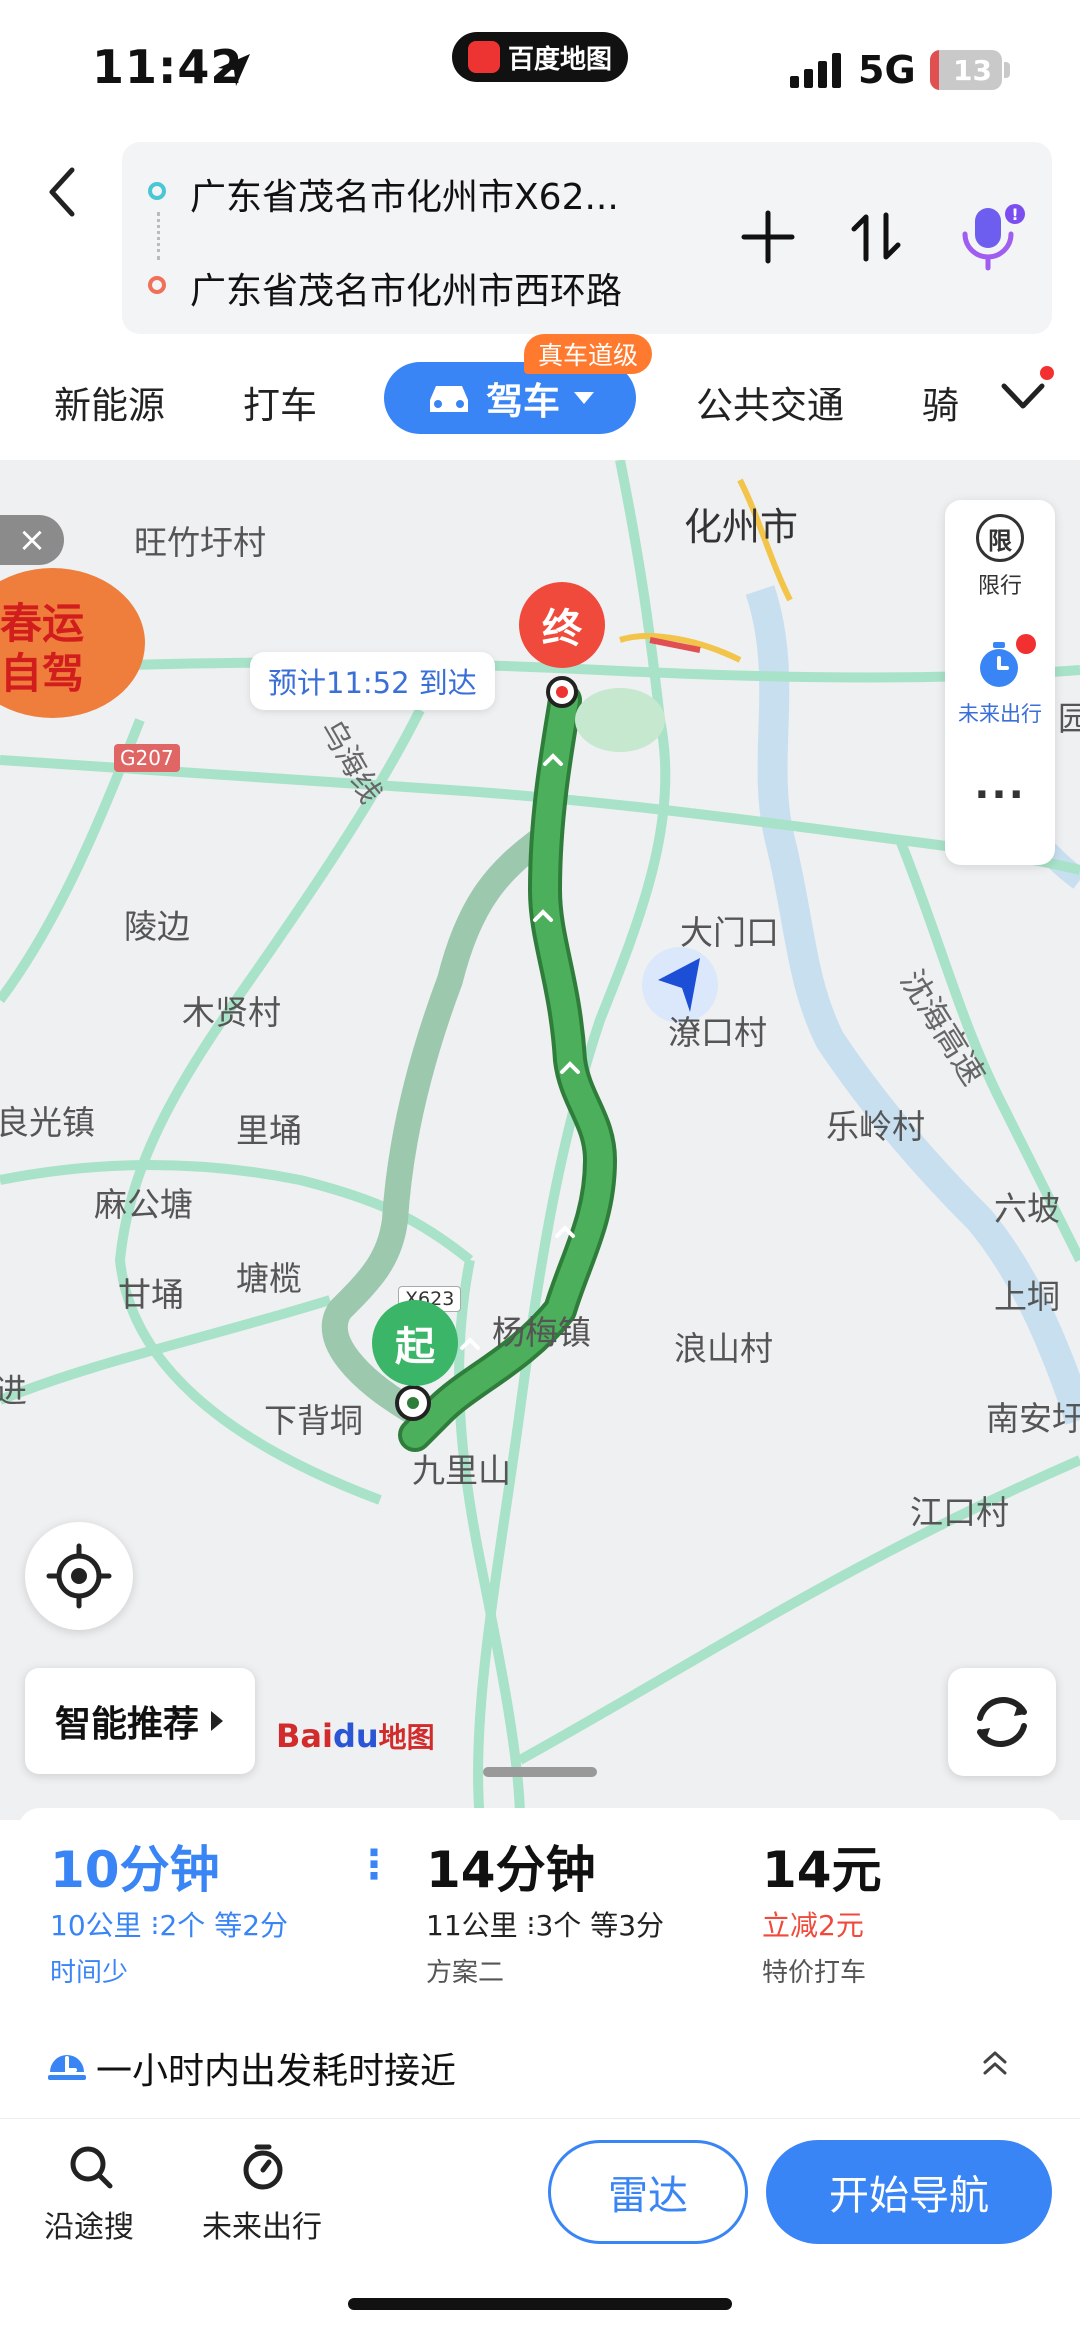  I want to click on route1-note: 时间少, so click(89, 1973).